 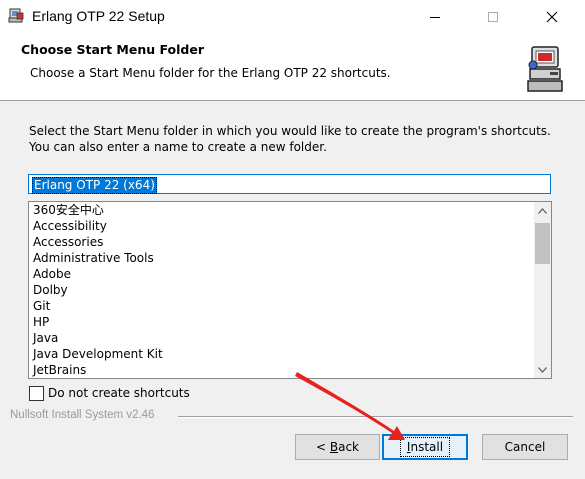 What do you see at coordinates (59, 370) in the screenshot?
I see `list-item: JetBrains` at bounding box center [59, 370].